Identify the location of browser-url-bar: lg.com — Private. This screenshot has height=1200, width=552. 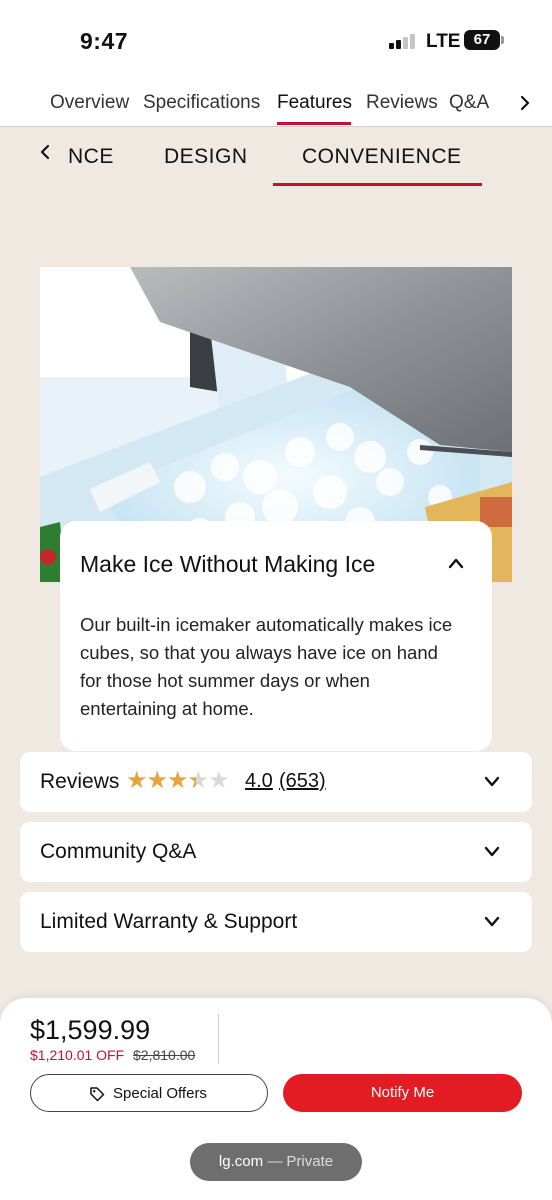
(276, 1162).